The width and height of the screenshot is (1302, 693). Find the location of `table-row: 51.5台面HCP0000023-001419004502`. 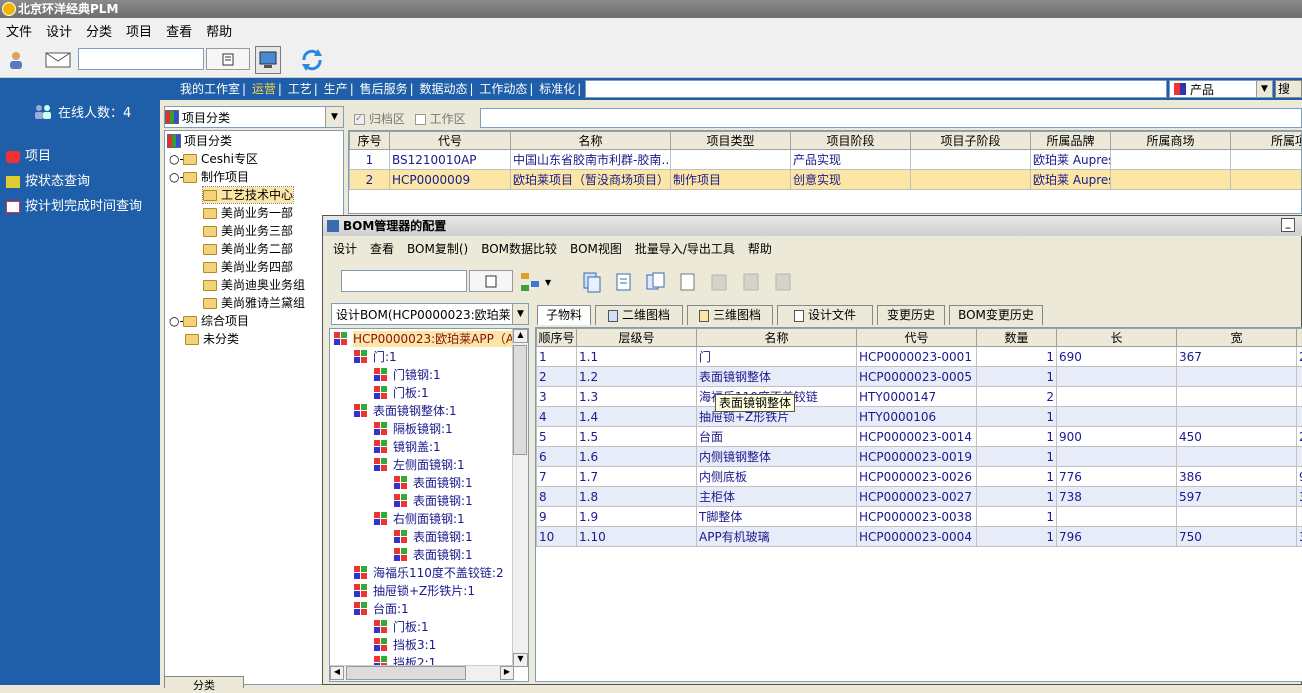

table-row: 51.5台面HCP0000023-001419004502 is located at coordinates (919, 437).